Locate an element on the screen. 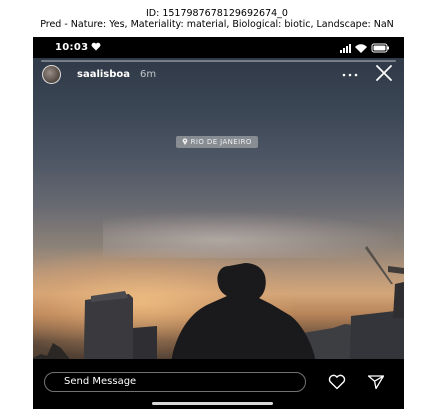 The image size is (434, 418). image-id-caption: ID: 1517987678129692674_0 is located at coordinates (217, 13).